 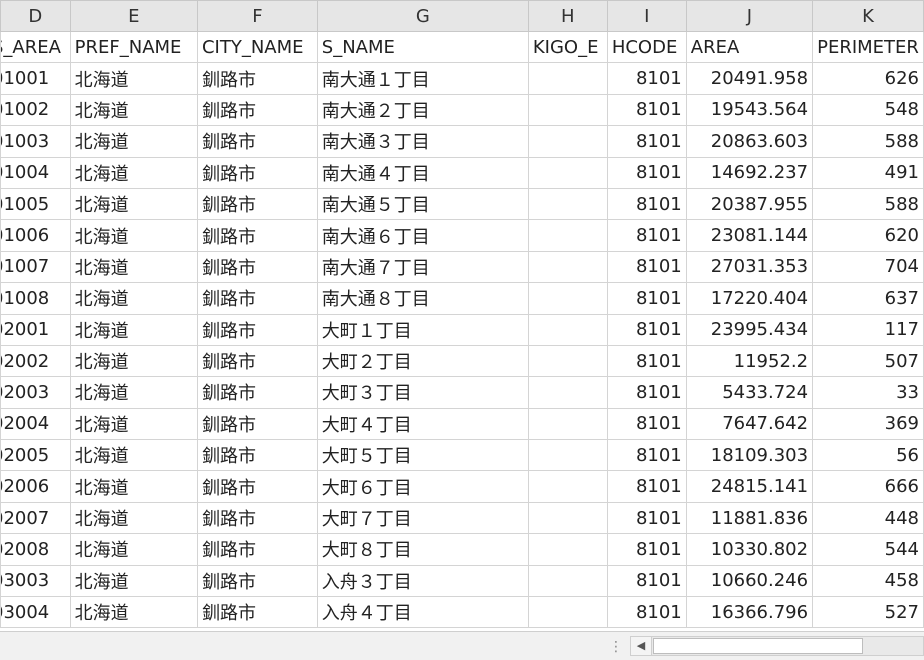 I want to click on cell-perimeter: 117, so click(x=868, y=329).